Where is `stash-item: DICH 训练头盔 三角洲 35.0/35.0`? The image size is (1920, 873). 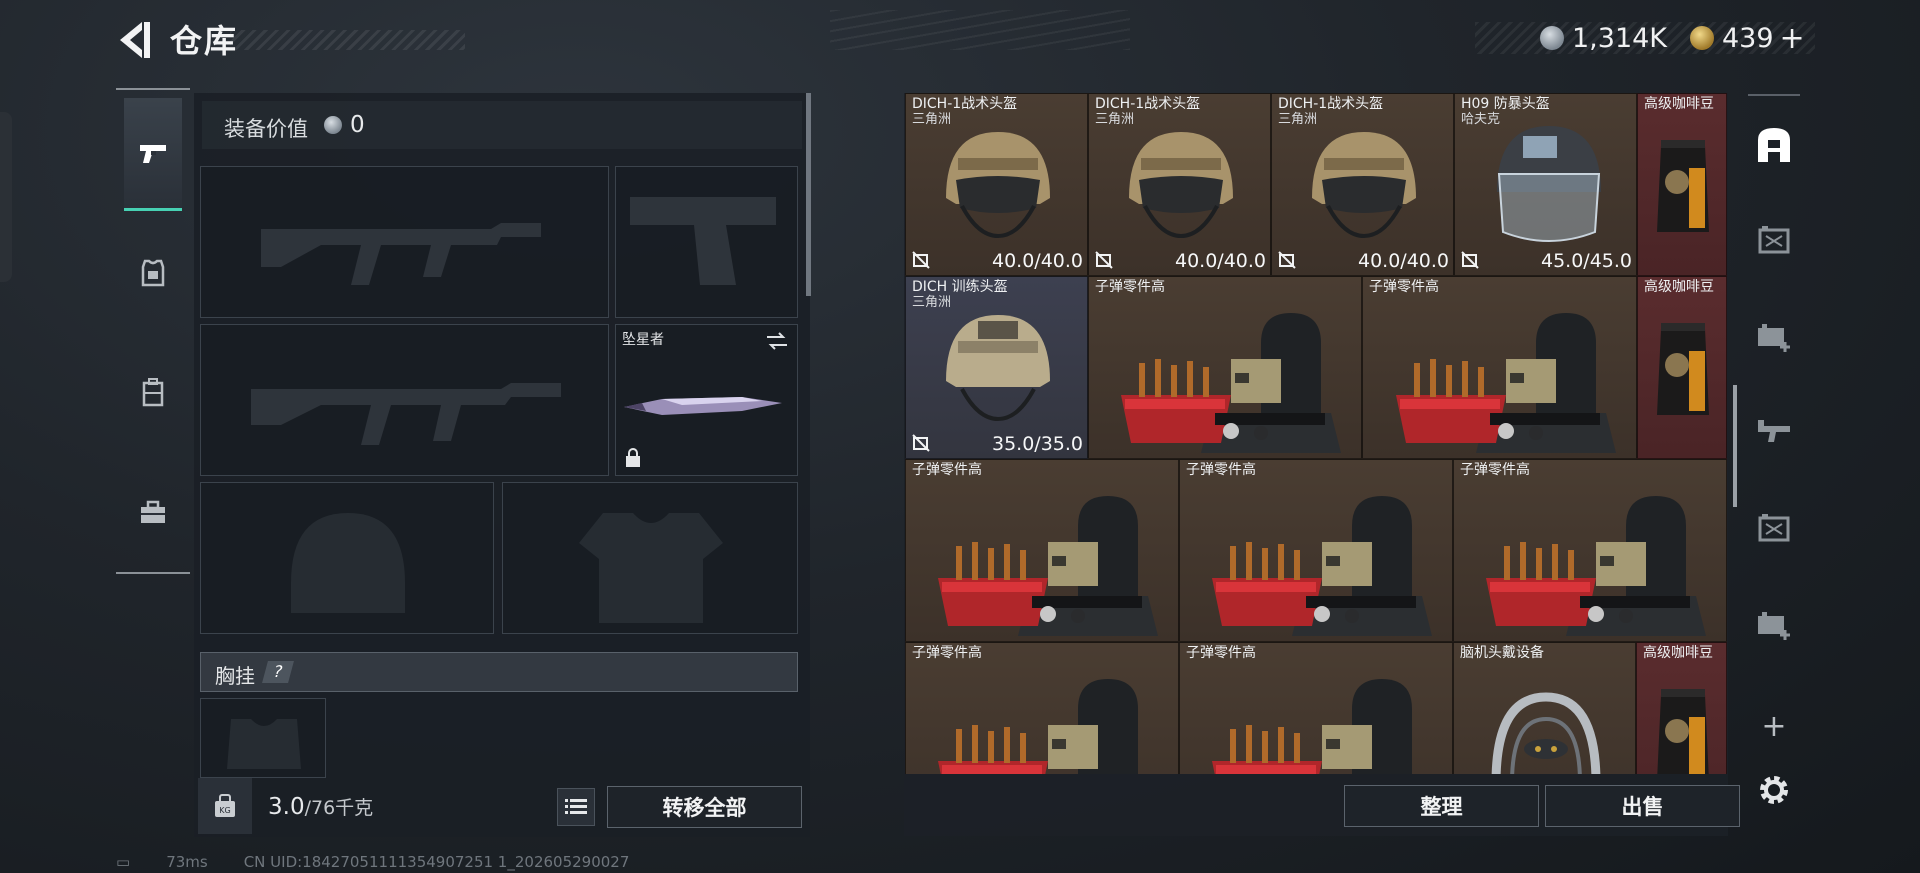 stash-item: DICH 训练头盔 三角洲 35.0/35.0 is located at coordinates (996, 367).